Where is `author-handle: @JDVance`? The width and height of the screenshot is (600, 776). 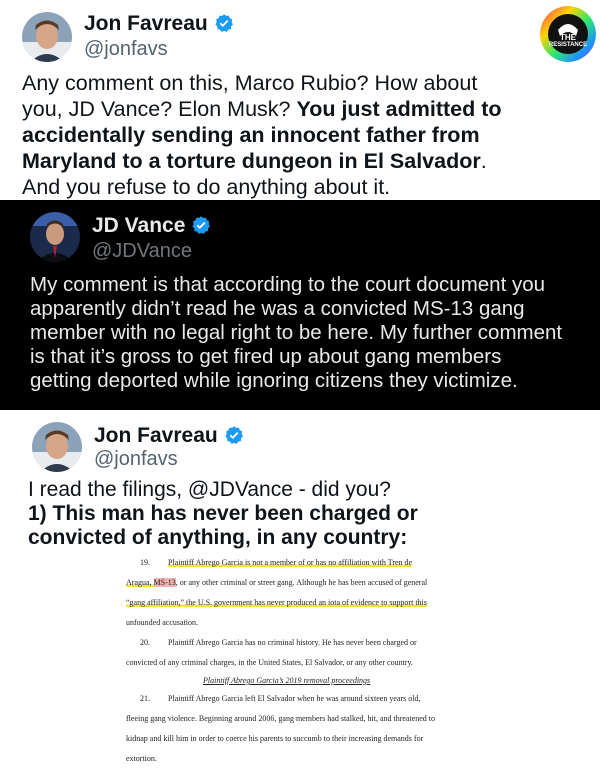 author-handle: @JDVance is located at coordinates (142, 251).